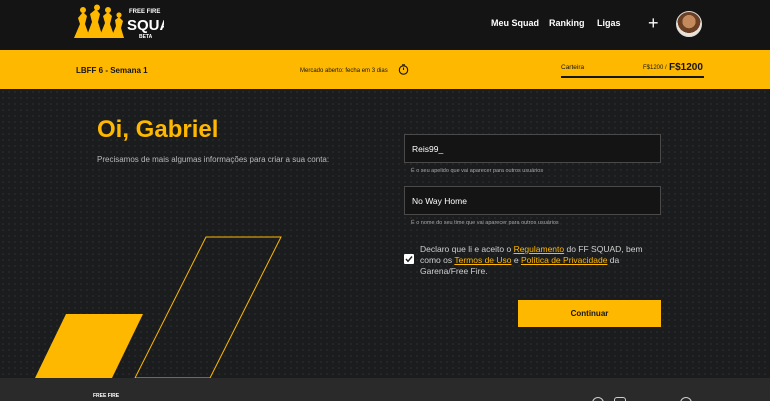  What do you see at coordinates (482, 260) in the screenshot?
I see `termos-de-uso-link: Termos de Uso` at bounding box center [482, 260].